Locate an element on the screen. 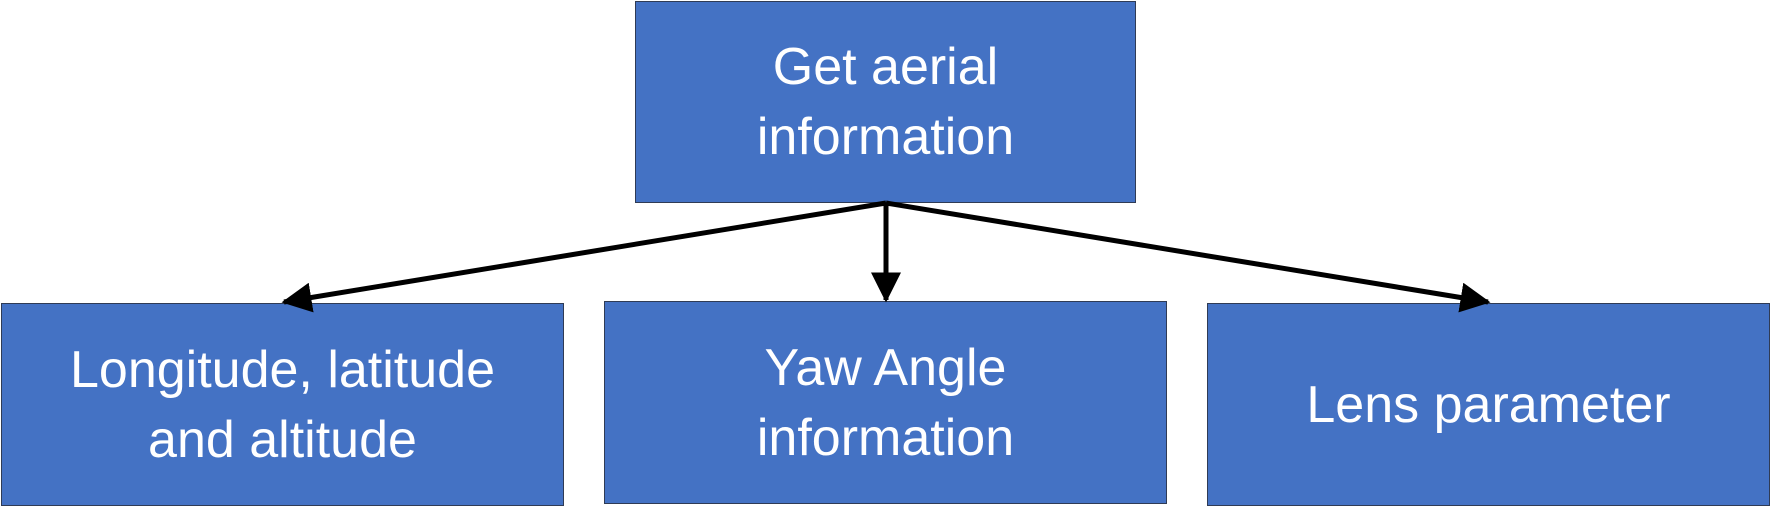 This screenshot has width=1771, height=509. node-label: Longitude, latitude and altitude is located at coordinates (282, 404).